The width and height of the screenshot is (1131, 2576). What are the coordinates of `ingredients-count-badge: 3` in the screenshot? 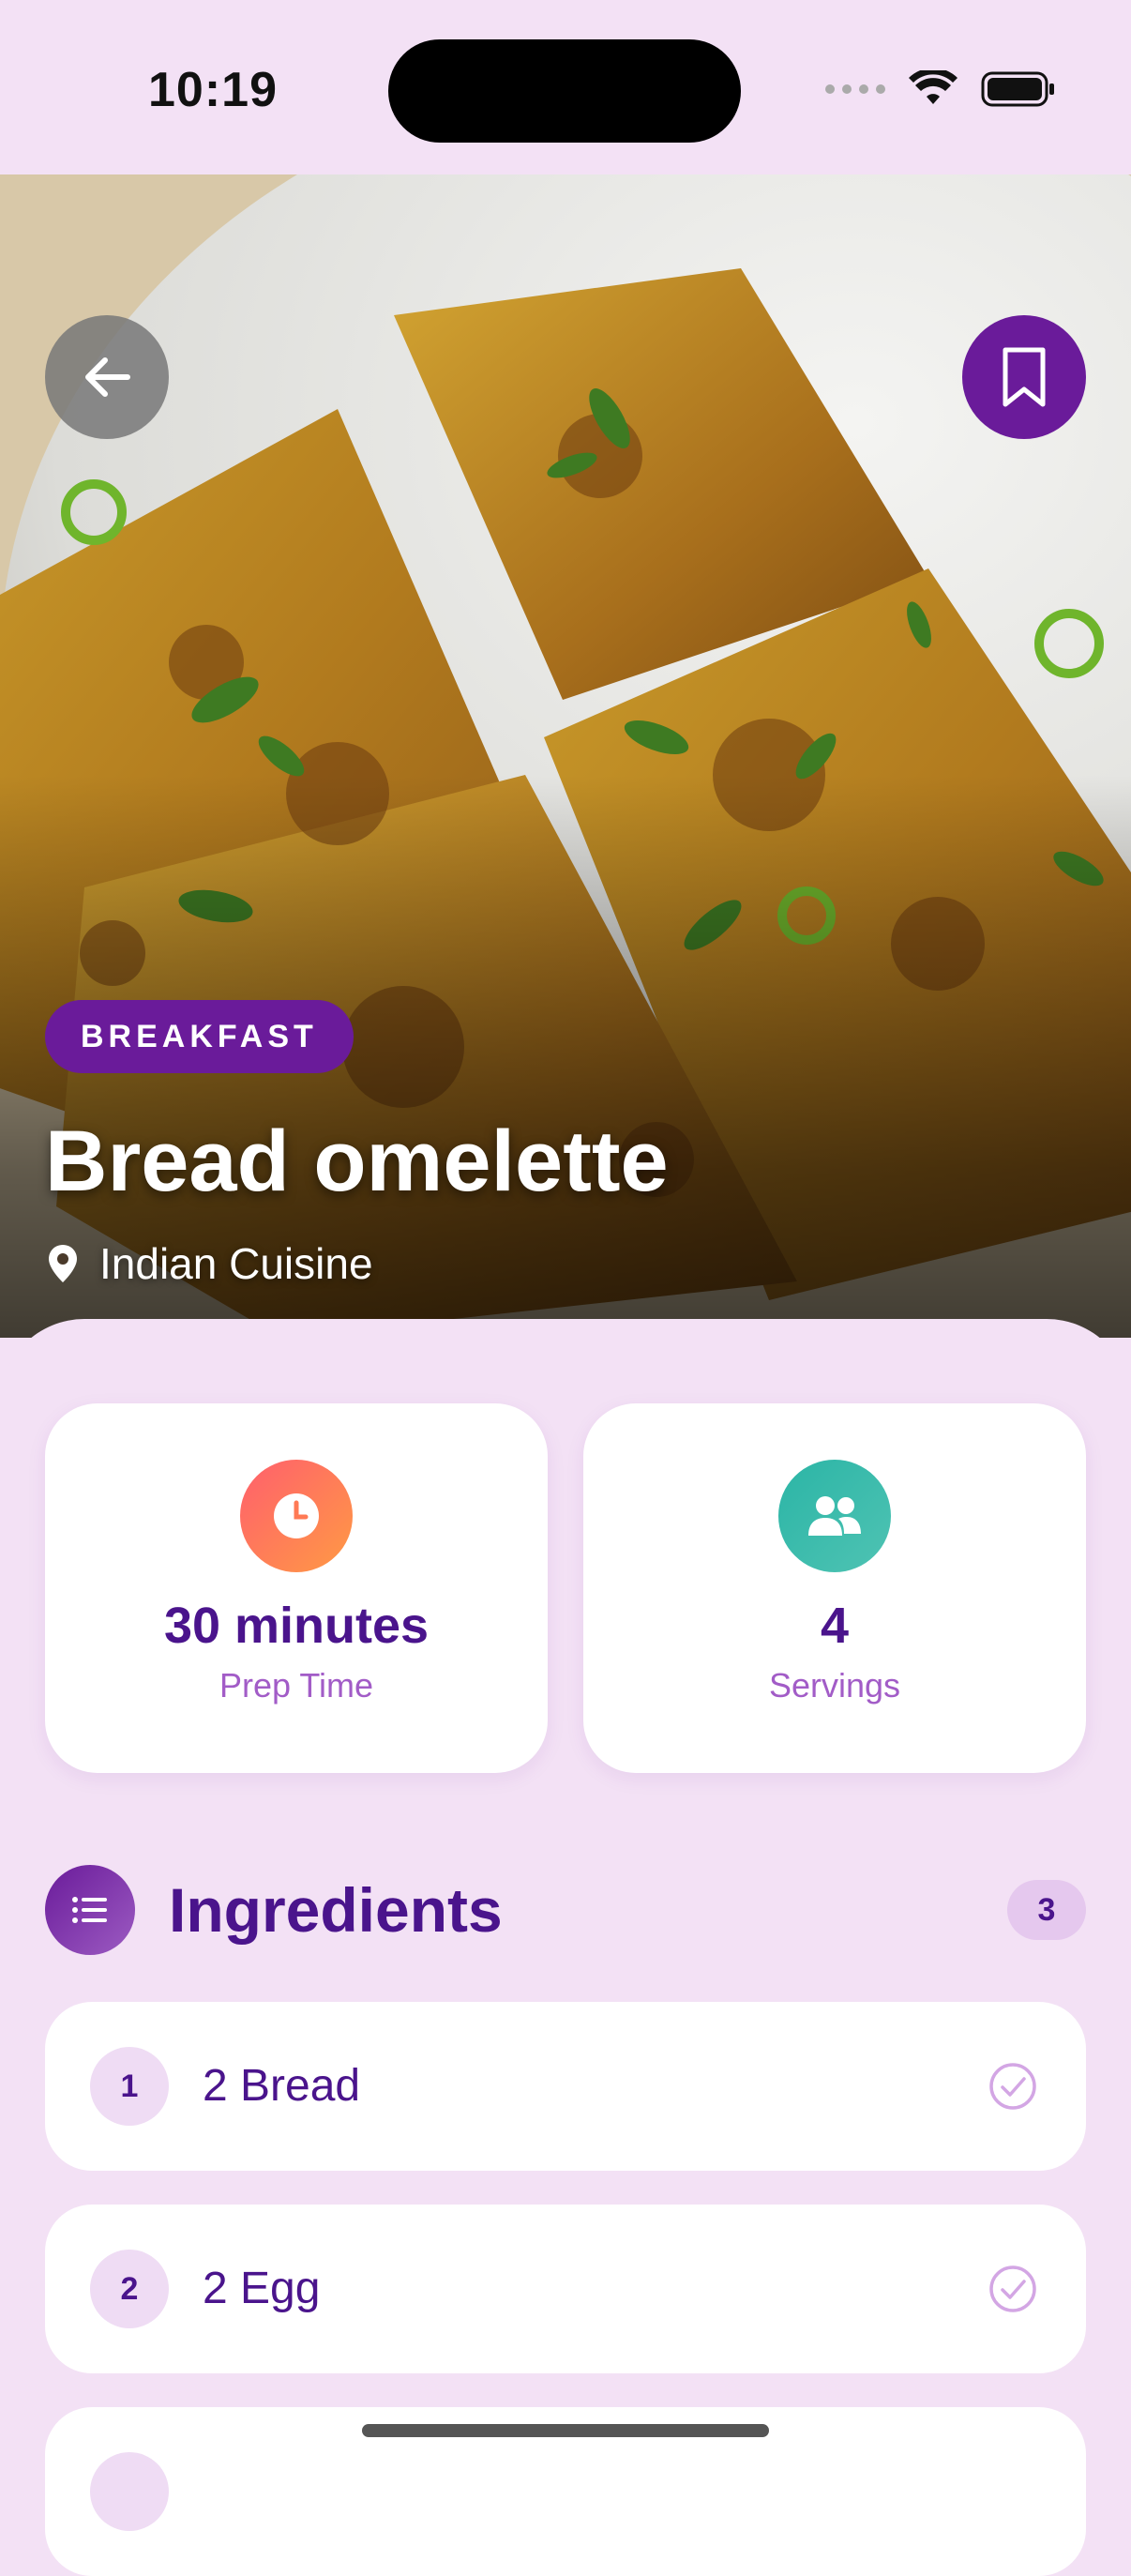 It's located at (1046, 1910).